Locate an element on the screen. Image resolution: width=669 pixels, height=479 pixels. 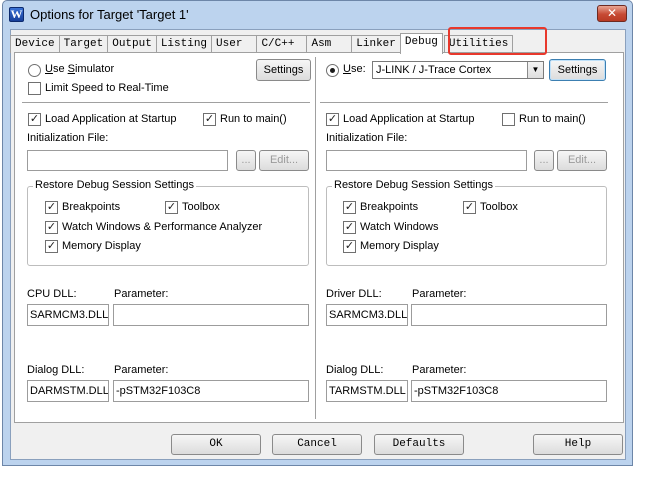
driver-dll-input: SARMCM3.DLL is located at coordinates (367, 315).